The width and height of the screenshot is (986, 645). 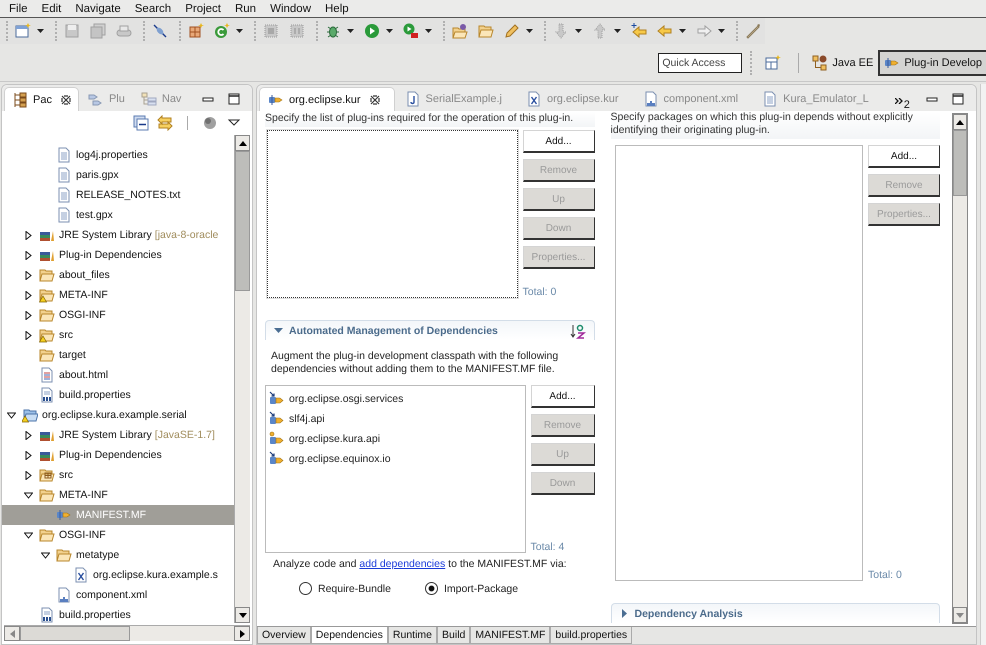 What do you see at coordinates (349, 635) in the screenshot?
I see `page-tab: Dependencies` at bounding box center [349, 635].